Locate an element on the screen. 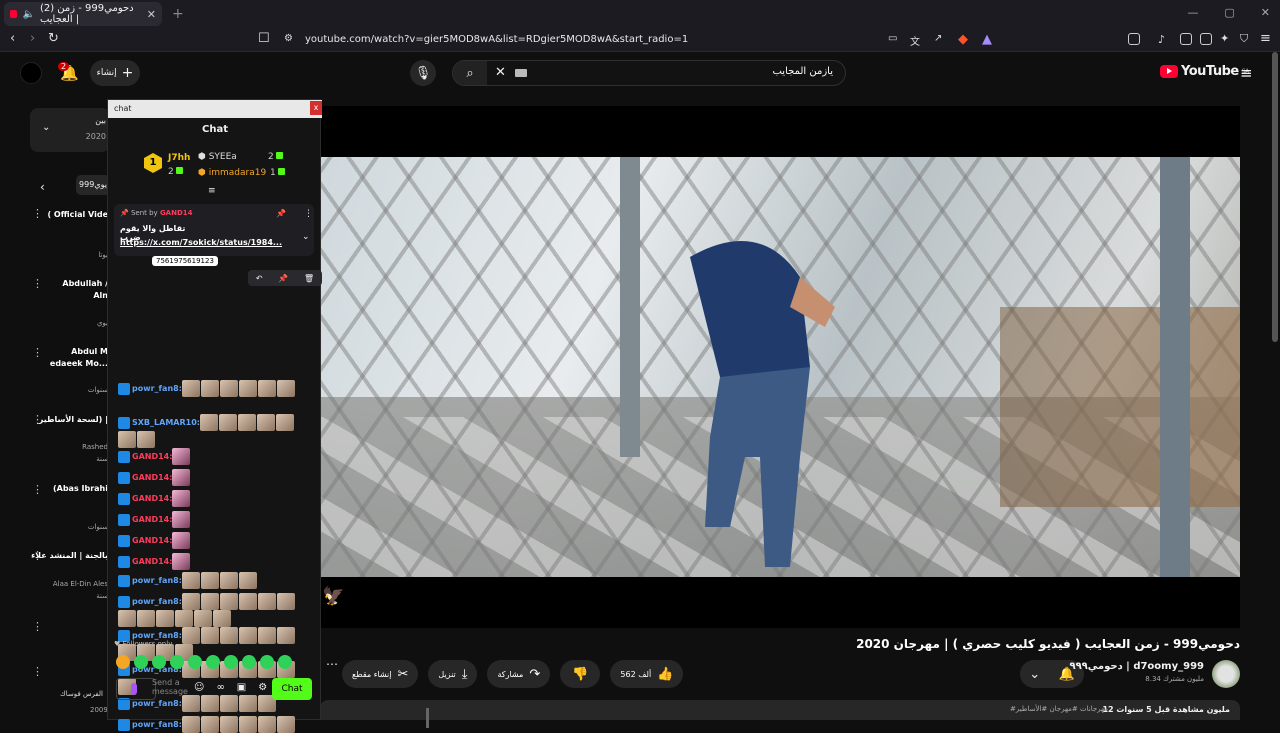  close-window-icon: ✕ is located at coordinates (1265, 12).